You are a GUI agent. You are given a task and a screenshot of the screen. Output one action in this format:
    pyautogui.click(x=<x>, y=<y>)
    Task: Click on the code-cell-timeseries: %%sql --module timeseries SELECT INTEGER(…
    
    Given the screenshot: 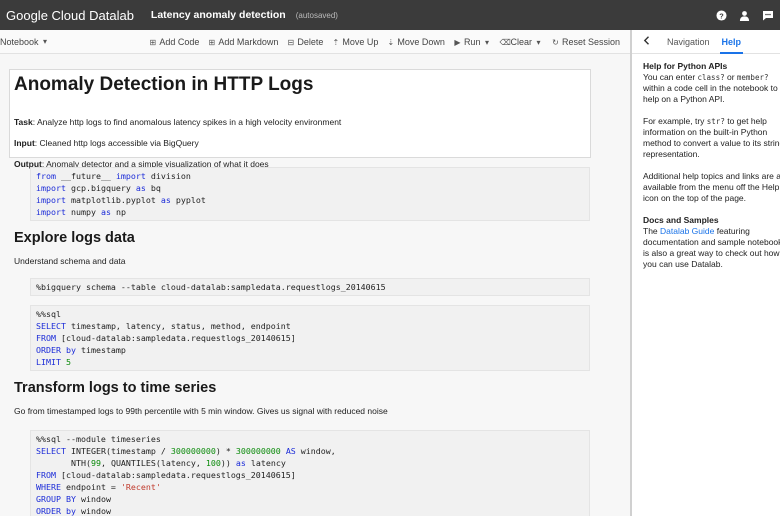 What is the action you would take?
    pyautogui.click(x=310, y=473)
    